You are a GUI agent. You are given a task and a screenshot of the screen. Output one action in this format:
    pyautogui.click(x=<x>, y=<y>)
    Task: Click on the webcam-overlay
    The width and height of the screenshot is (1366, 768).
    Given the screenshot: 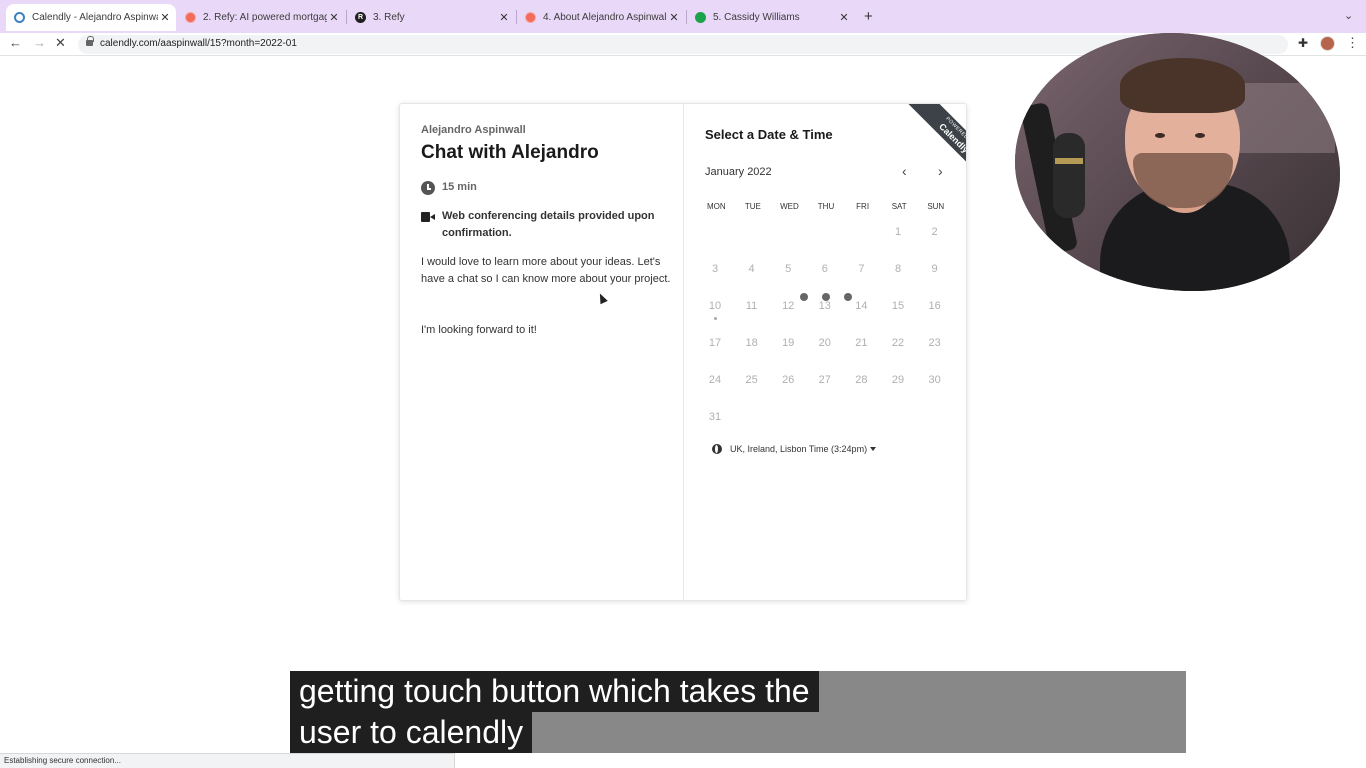 What is the action you would take?
    pyautogui.click(x=1177, y=162)
    